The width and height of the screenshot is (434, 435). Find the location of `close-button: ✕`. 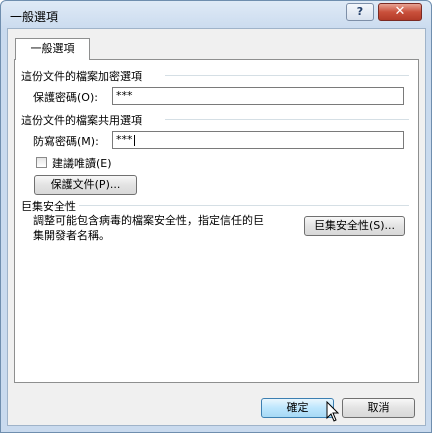

close-button: ✕ is located at coordinates (400, 12).